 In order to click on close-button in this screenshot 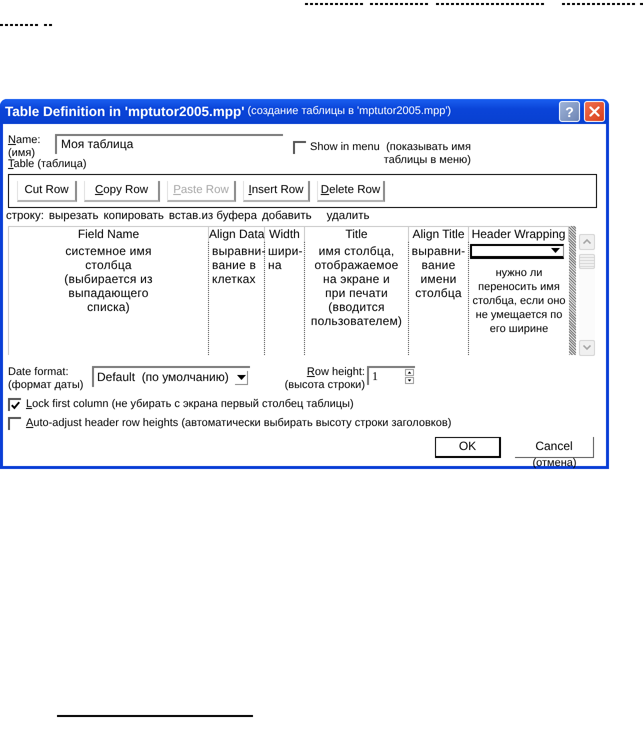, I will do `click(594, 111)`.